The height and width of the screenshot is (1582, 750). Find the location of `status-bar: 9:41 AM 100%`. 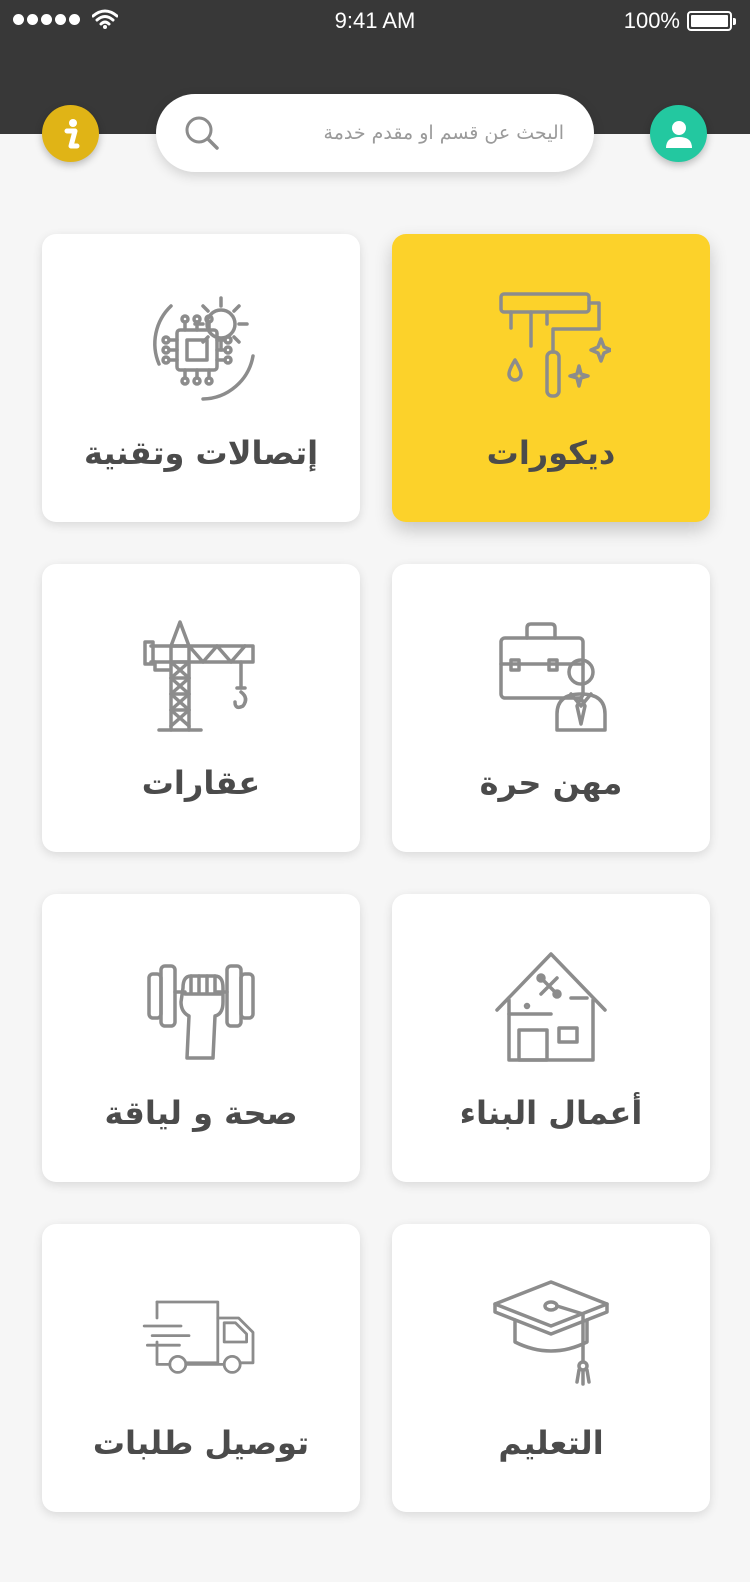

status-bar: 9:41 AM 100% is located at coordinates (375, 22).